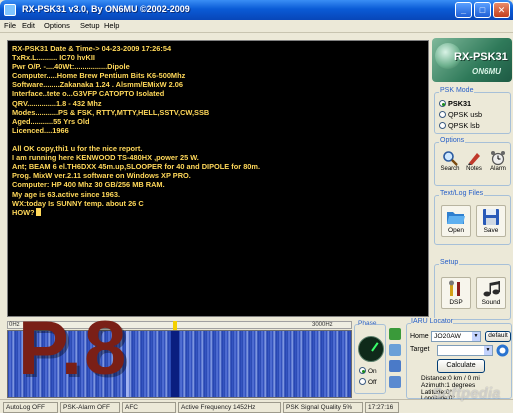 The height and width of the screenshot is (413, 513). I want to click on menu-file: File, so click(10, 25).